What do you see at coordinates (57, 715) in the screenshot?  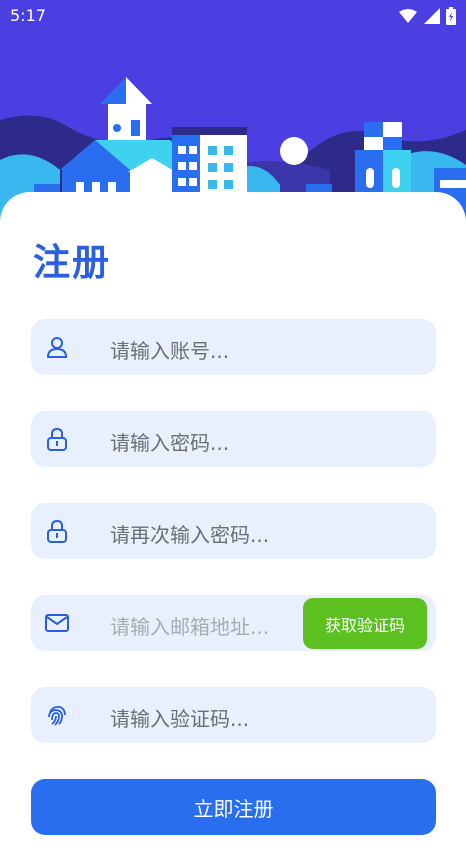 I see `fingerprint-icon` at bounding box center [57, 715].